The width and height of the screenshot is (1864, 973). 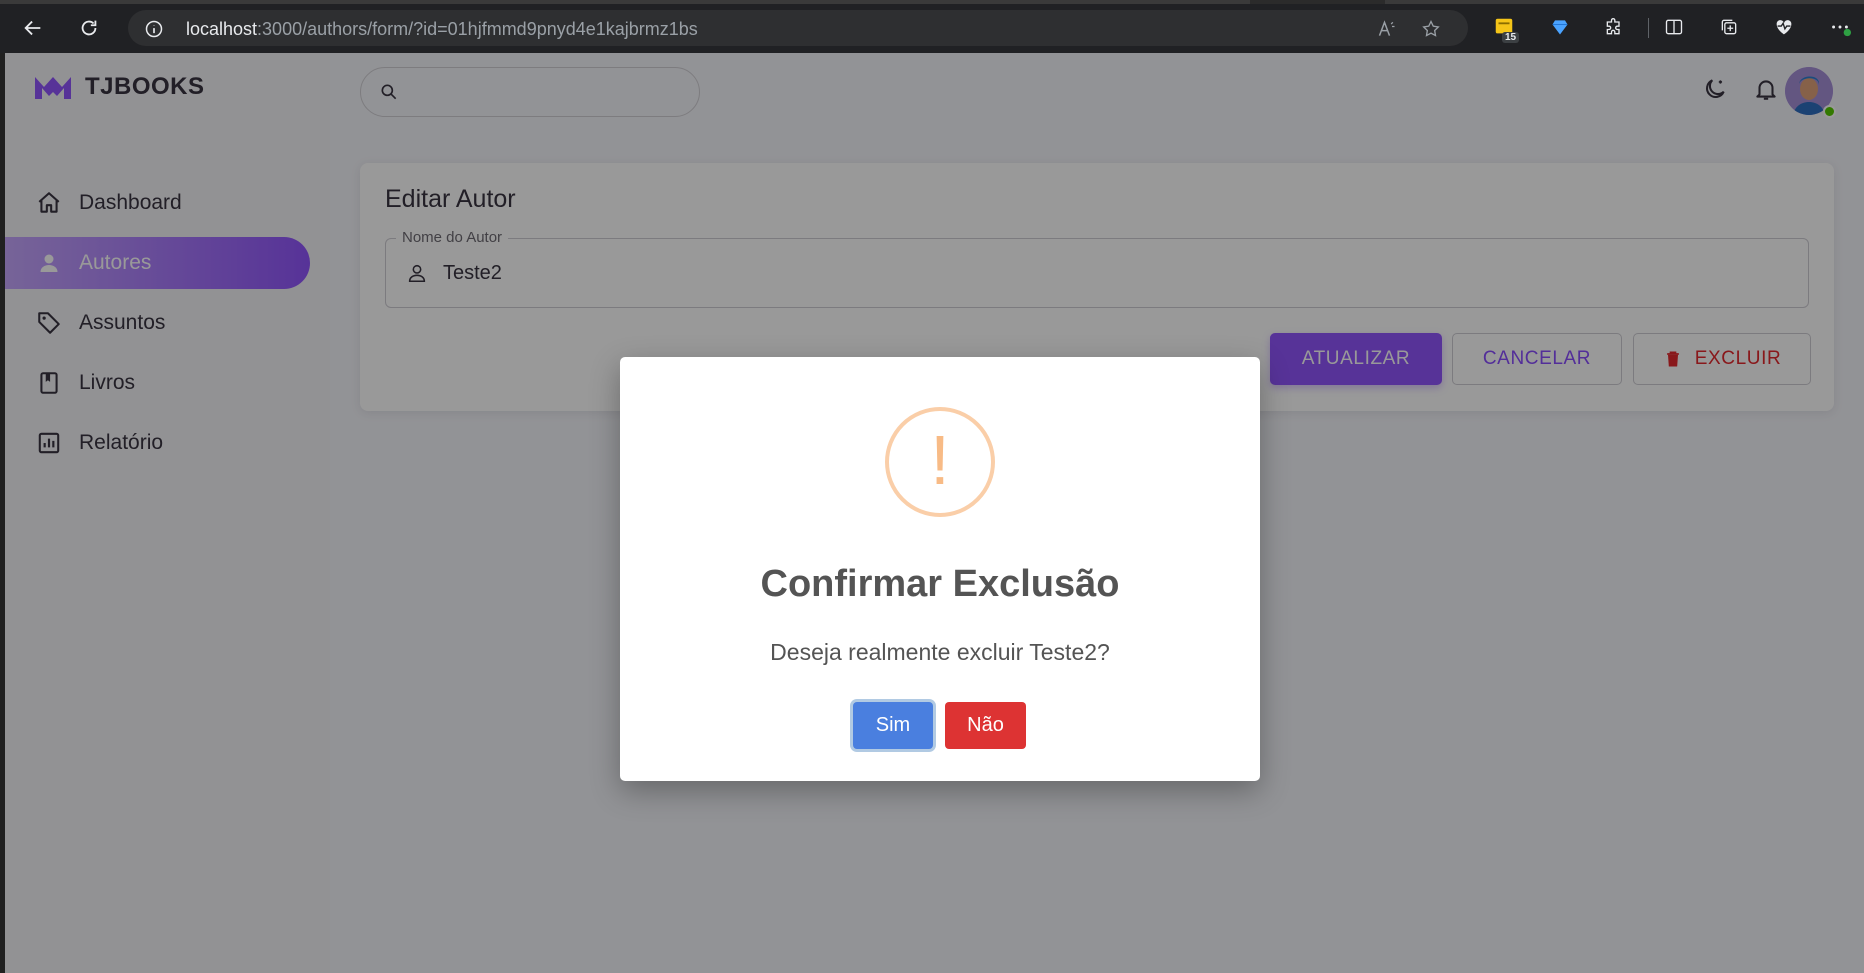 I want to click on confirm-no-button: Não, so click(x=985, y=725).